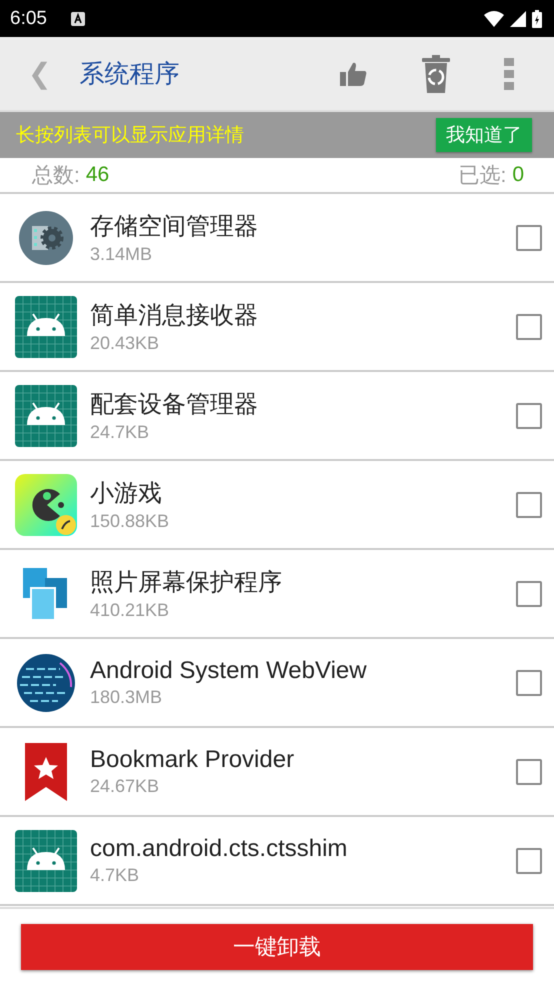 This screenshot has width=554, height=984. What do you see at coordinates (174, 405) in the screenshot?
I see `app-name: 配套设备管理器` at bounding box center [174, 405].